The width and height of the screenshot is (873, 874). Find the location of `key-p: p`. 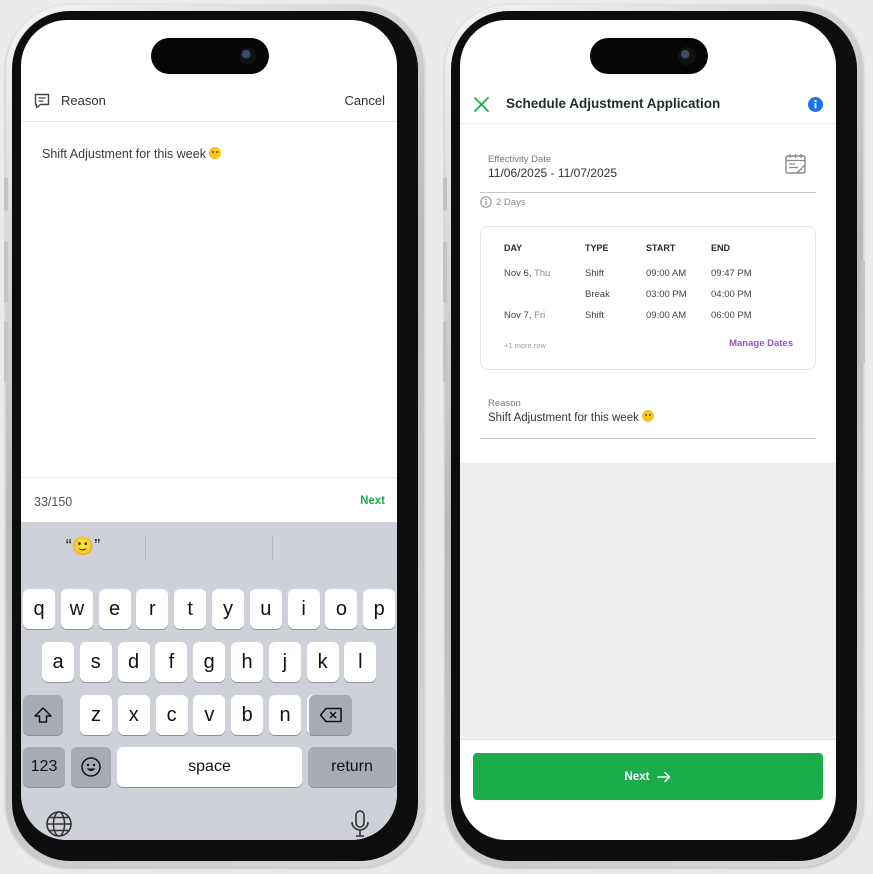

key-p: p is located at coordinates (379, 609).